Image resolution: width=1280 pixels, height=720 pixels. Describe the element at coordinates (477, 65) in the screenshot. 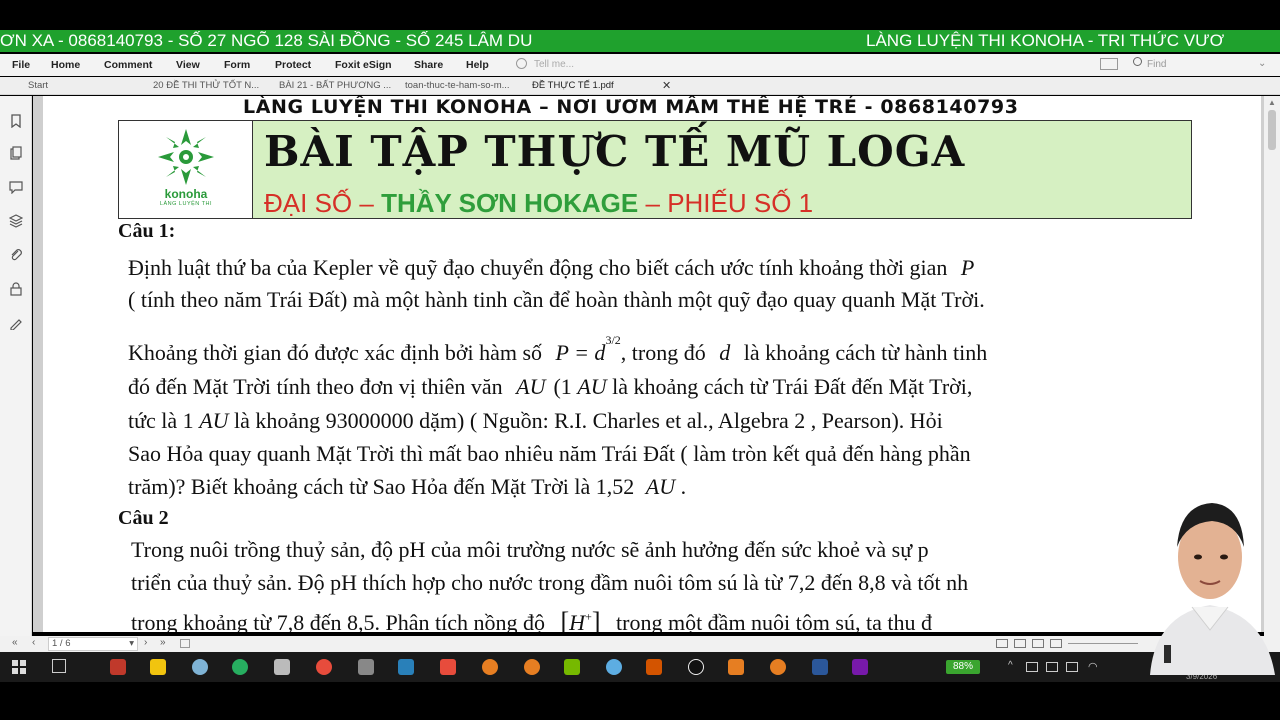

I see `menu-help: Help` at that location.